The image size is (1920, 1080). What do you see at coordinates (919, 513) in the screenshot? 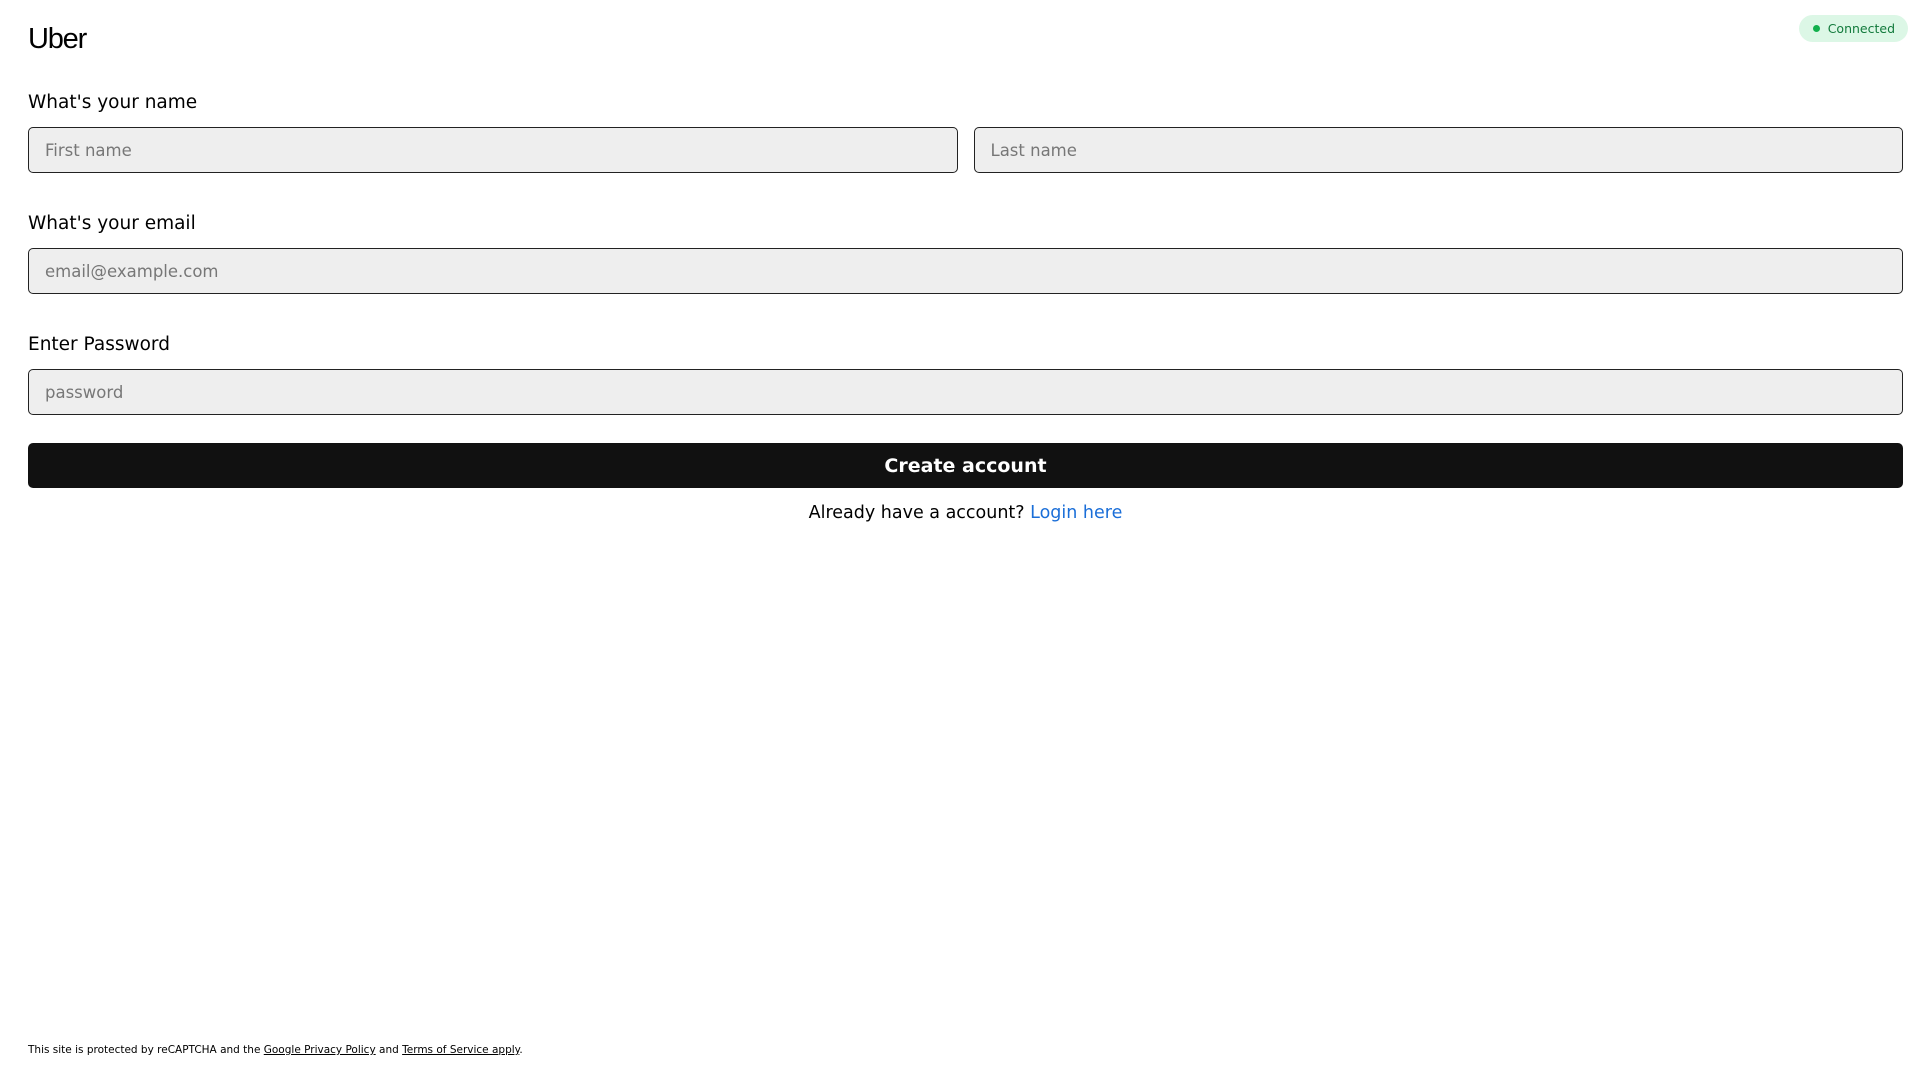
I see `login-prompt-text: Already have a account?` at bounding box center [919, 513].